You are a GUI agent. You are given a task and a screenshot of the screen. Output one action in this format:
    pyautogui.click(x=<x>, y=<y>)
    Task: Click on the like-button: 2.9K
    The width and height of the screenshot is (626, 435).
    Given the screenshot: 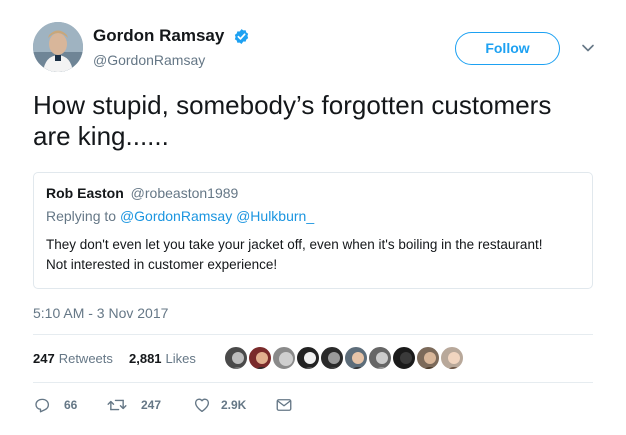 What is the action you would take?
    pyautogui.click(x=233, y=405)
    